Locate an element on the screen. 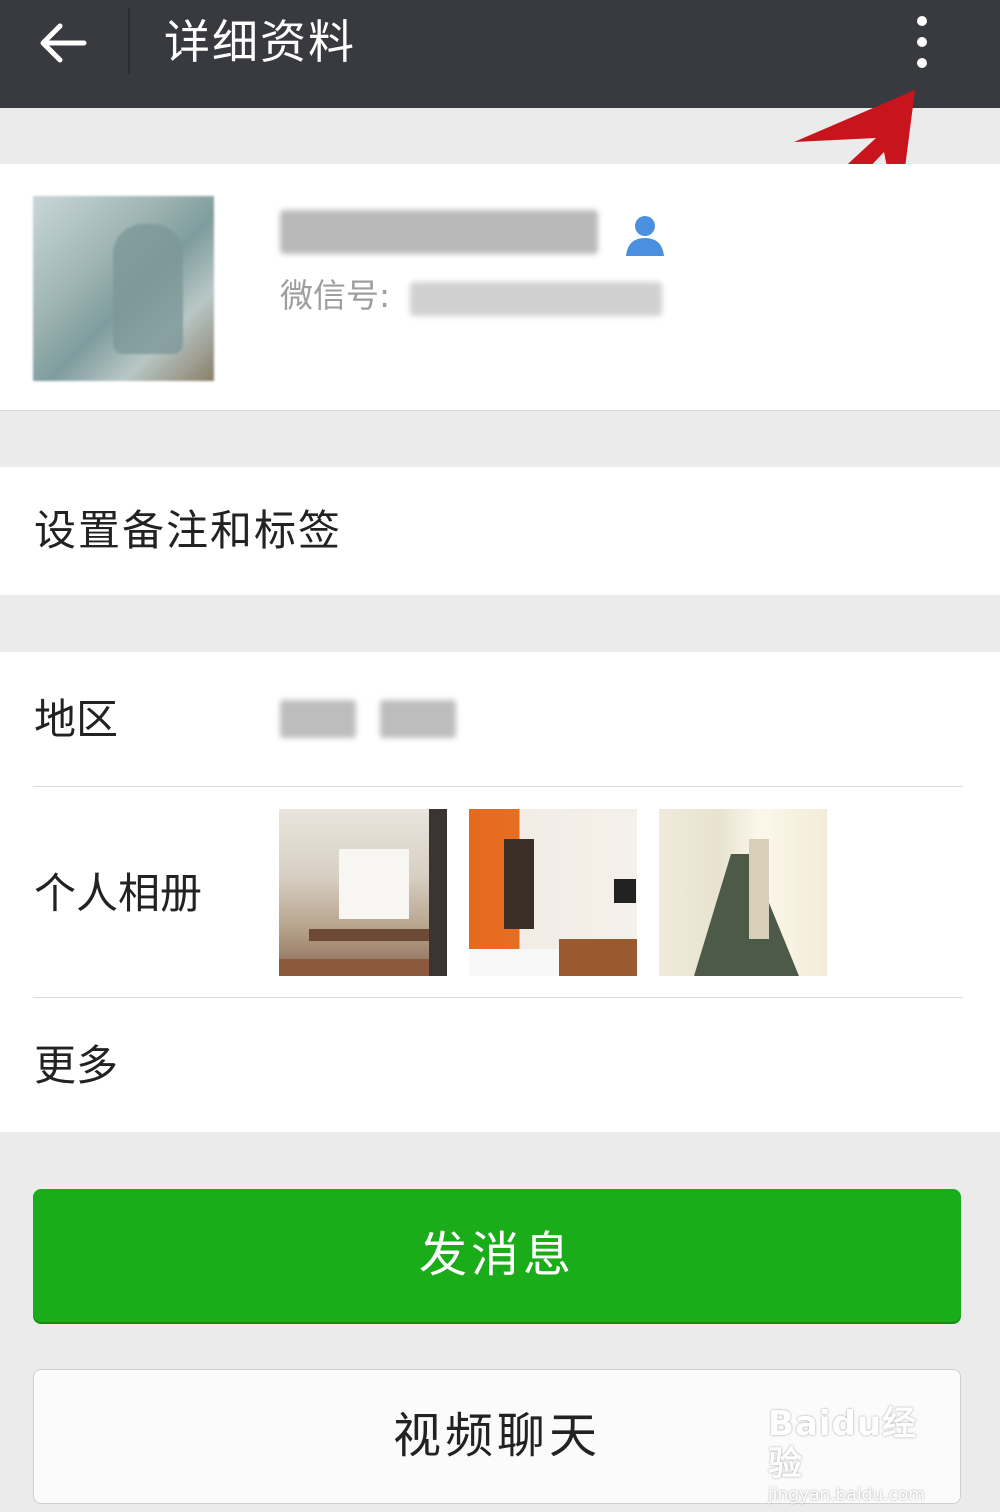  wechat-id-redacted is located at coordinates (536, 299).